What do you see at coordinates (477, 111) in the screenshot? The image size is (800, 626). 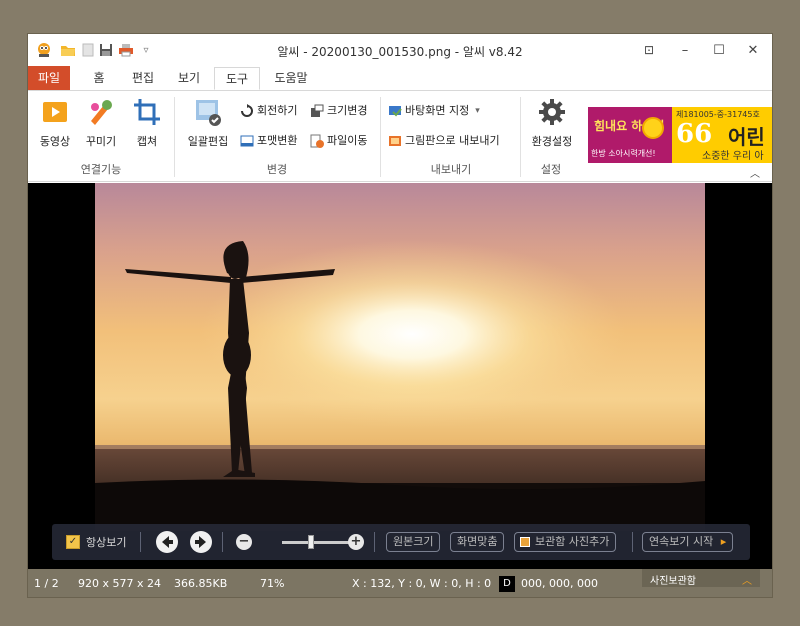 I see `chevron-down-icon: ▾` at bounding box center [477, 111].